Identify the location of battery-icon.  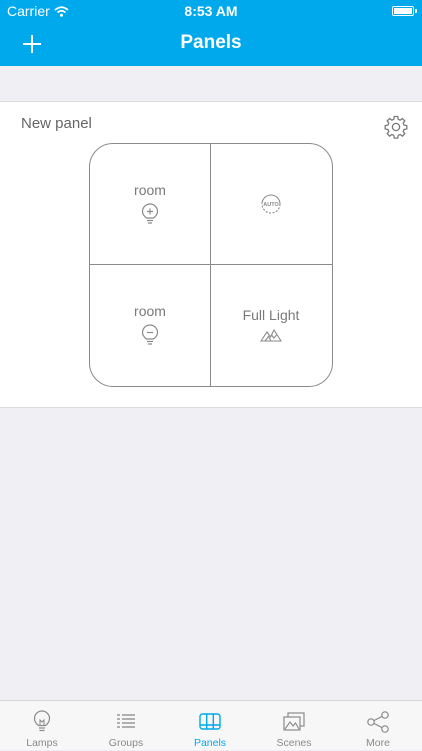
(404, 11).